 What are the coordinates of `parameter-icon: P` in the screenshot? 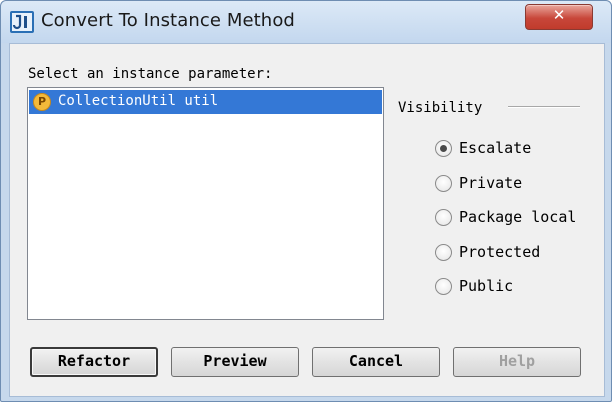 It's located at (42, 102).